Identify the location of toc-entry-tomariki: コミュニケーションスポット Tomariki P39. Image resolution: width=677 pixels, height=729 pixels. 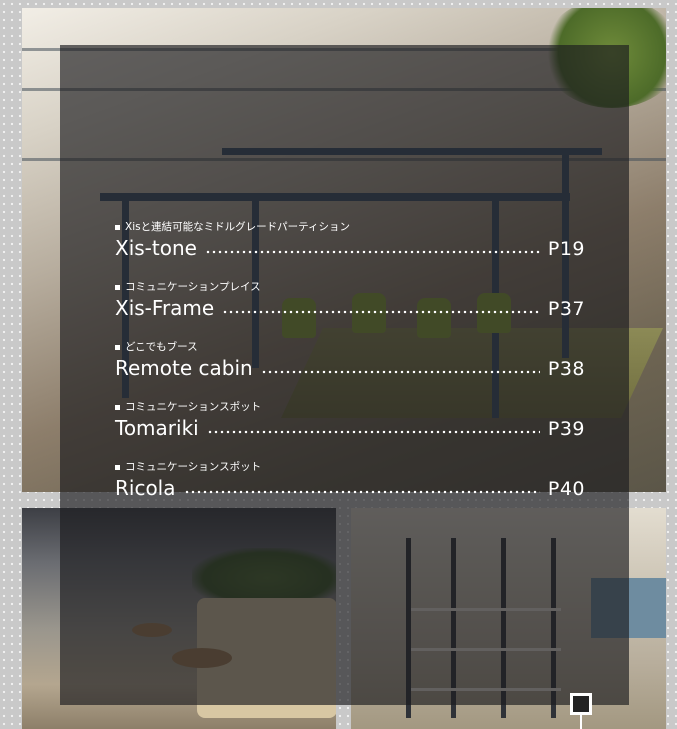
(350, 421).